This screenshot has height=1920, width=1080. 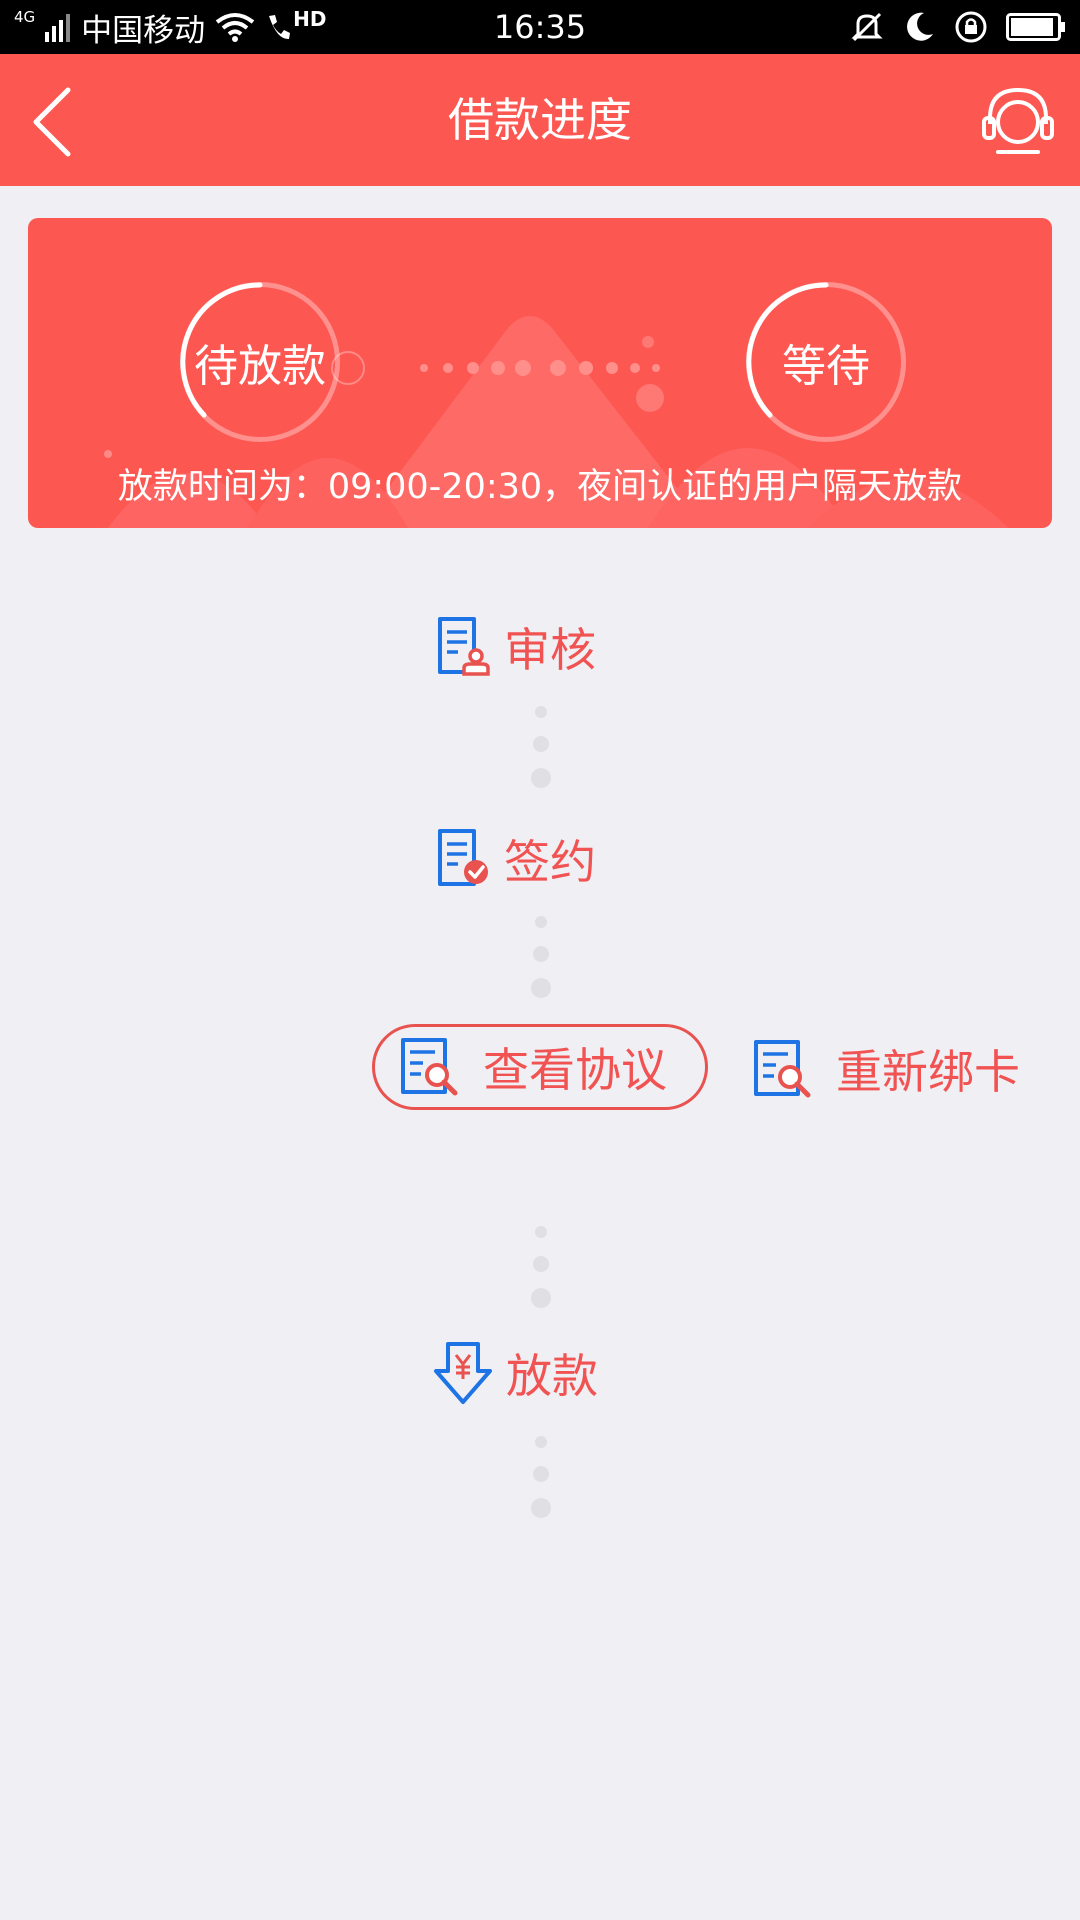 What do you see at coordinates (463, 857) in the screenshot?
I see `sign-document-icon` at bounding box center [463, 857].